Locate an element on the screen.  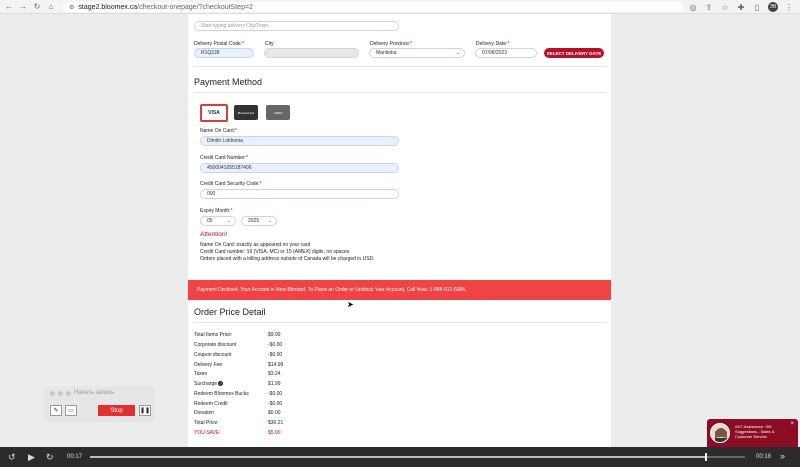
postal-code-input: R1Q2J8 is located at coordinates (224, 53).